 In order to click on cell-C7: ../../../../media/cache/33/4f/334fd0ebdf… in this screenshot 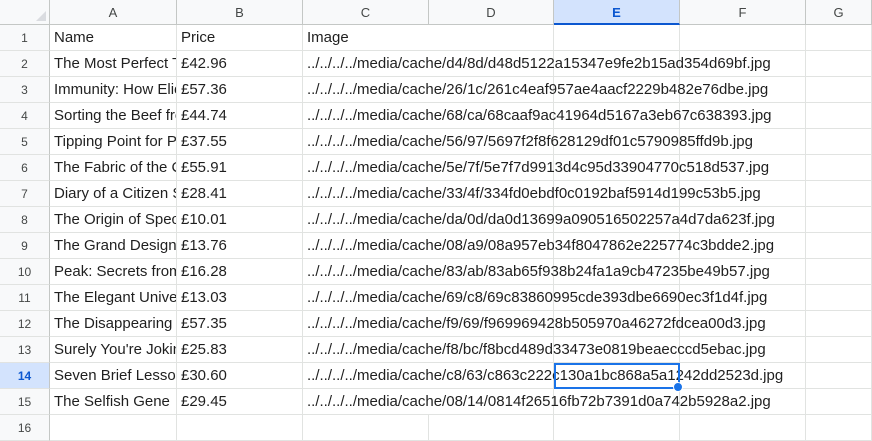, I will do `click(583, 194)`.